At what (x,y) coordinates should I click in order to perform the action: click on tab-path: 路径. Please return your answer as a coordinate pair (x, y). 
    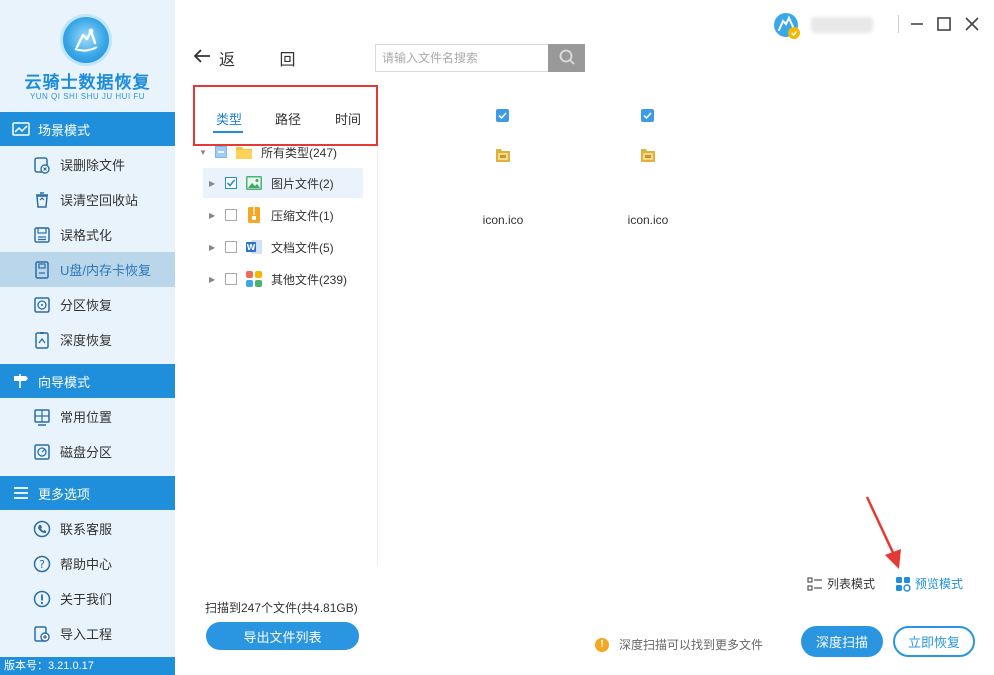
    Looking at the image, I should click on (288, 118).